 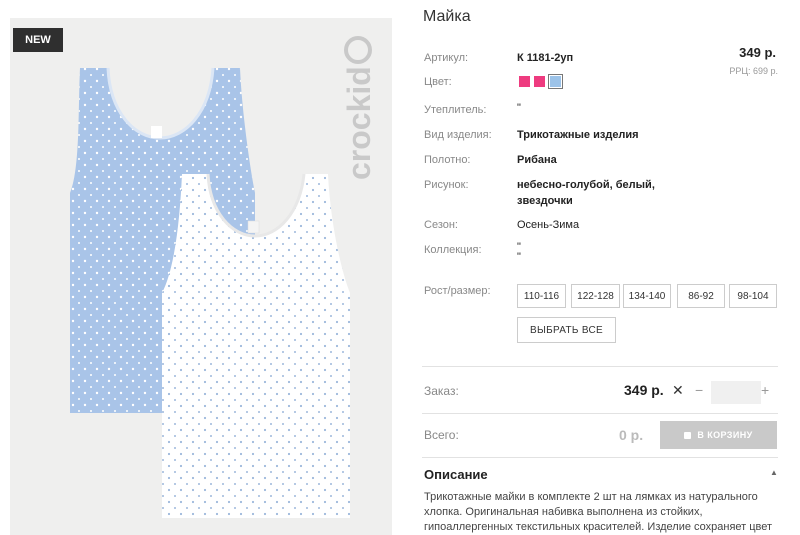 What do you see at coordinates (447, 16) in the screenshot?
I see `product-title: Майка` at bounding box center [447, 16].